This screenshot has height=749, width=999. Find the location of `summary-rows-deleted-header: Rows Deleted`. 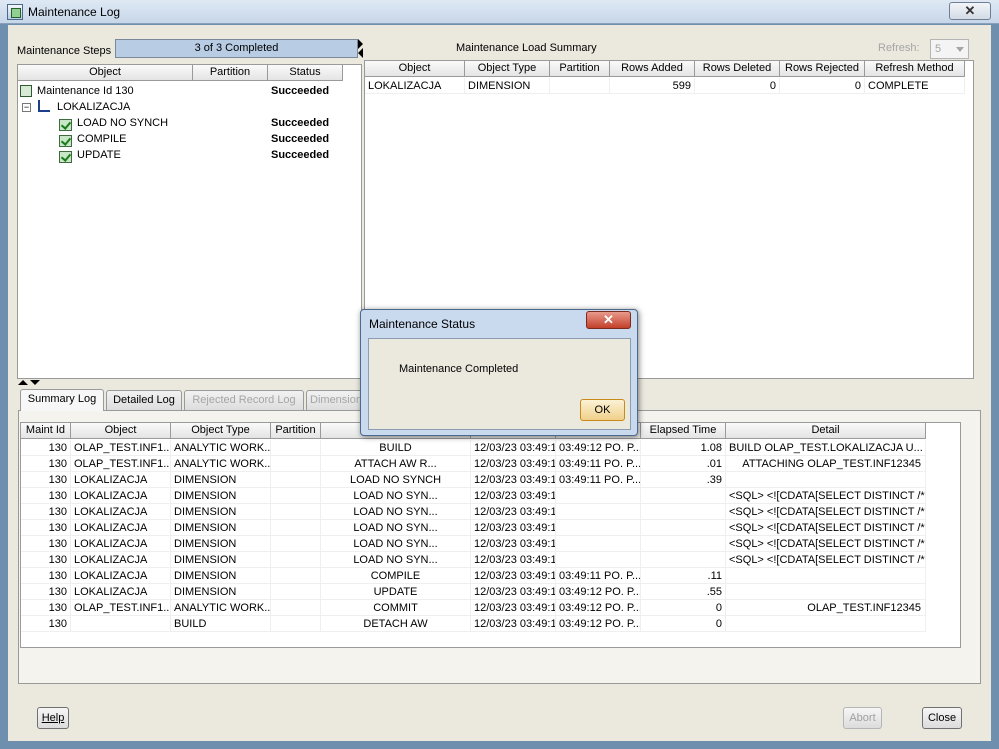

summary-rows-deleted-header: Rows Deleted is located at coordinates (737, 69).